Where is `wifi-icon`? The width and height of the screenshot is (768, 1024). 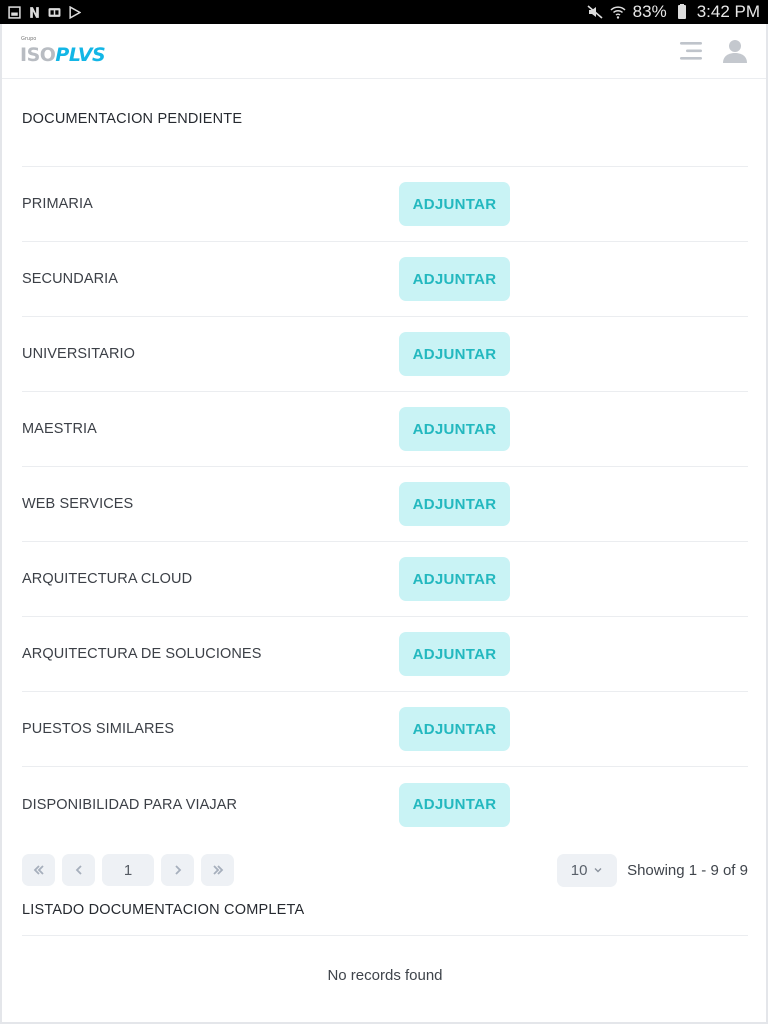
wifi-icon is located at coordinates (618, 12).